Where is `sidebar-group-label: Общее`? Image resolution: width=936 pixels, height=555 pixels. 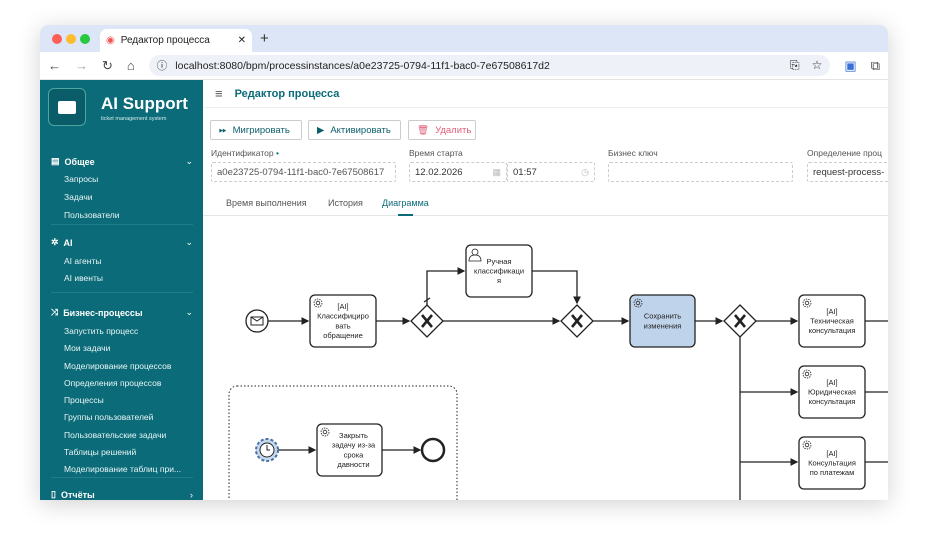
sidebar-group-label: Общее is located at coordinates (79, 161).